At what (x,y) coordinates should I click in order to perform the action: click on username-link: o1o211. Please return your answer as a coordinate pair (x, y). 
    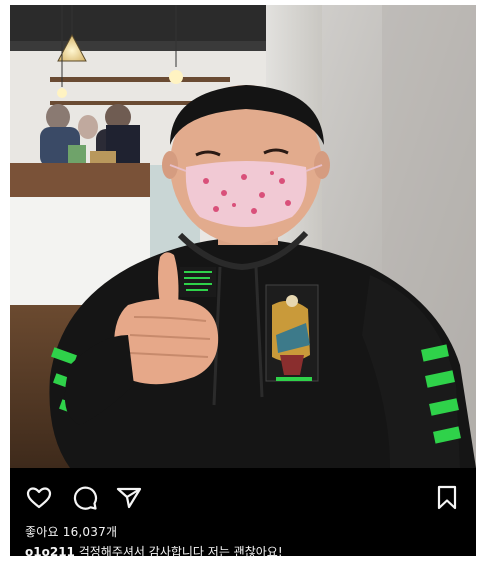
    Looking at the image, I should click on (50, 552).